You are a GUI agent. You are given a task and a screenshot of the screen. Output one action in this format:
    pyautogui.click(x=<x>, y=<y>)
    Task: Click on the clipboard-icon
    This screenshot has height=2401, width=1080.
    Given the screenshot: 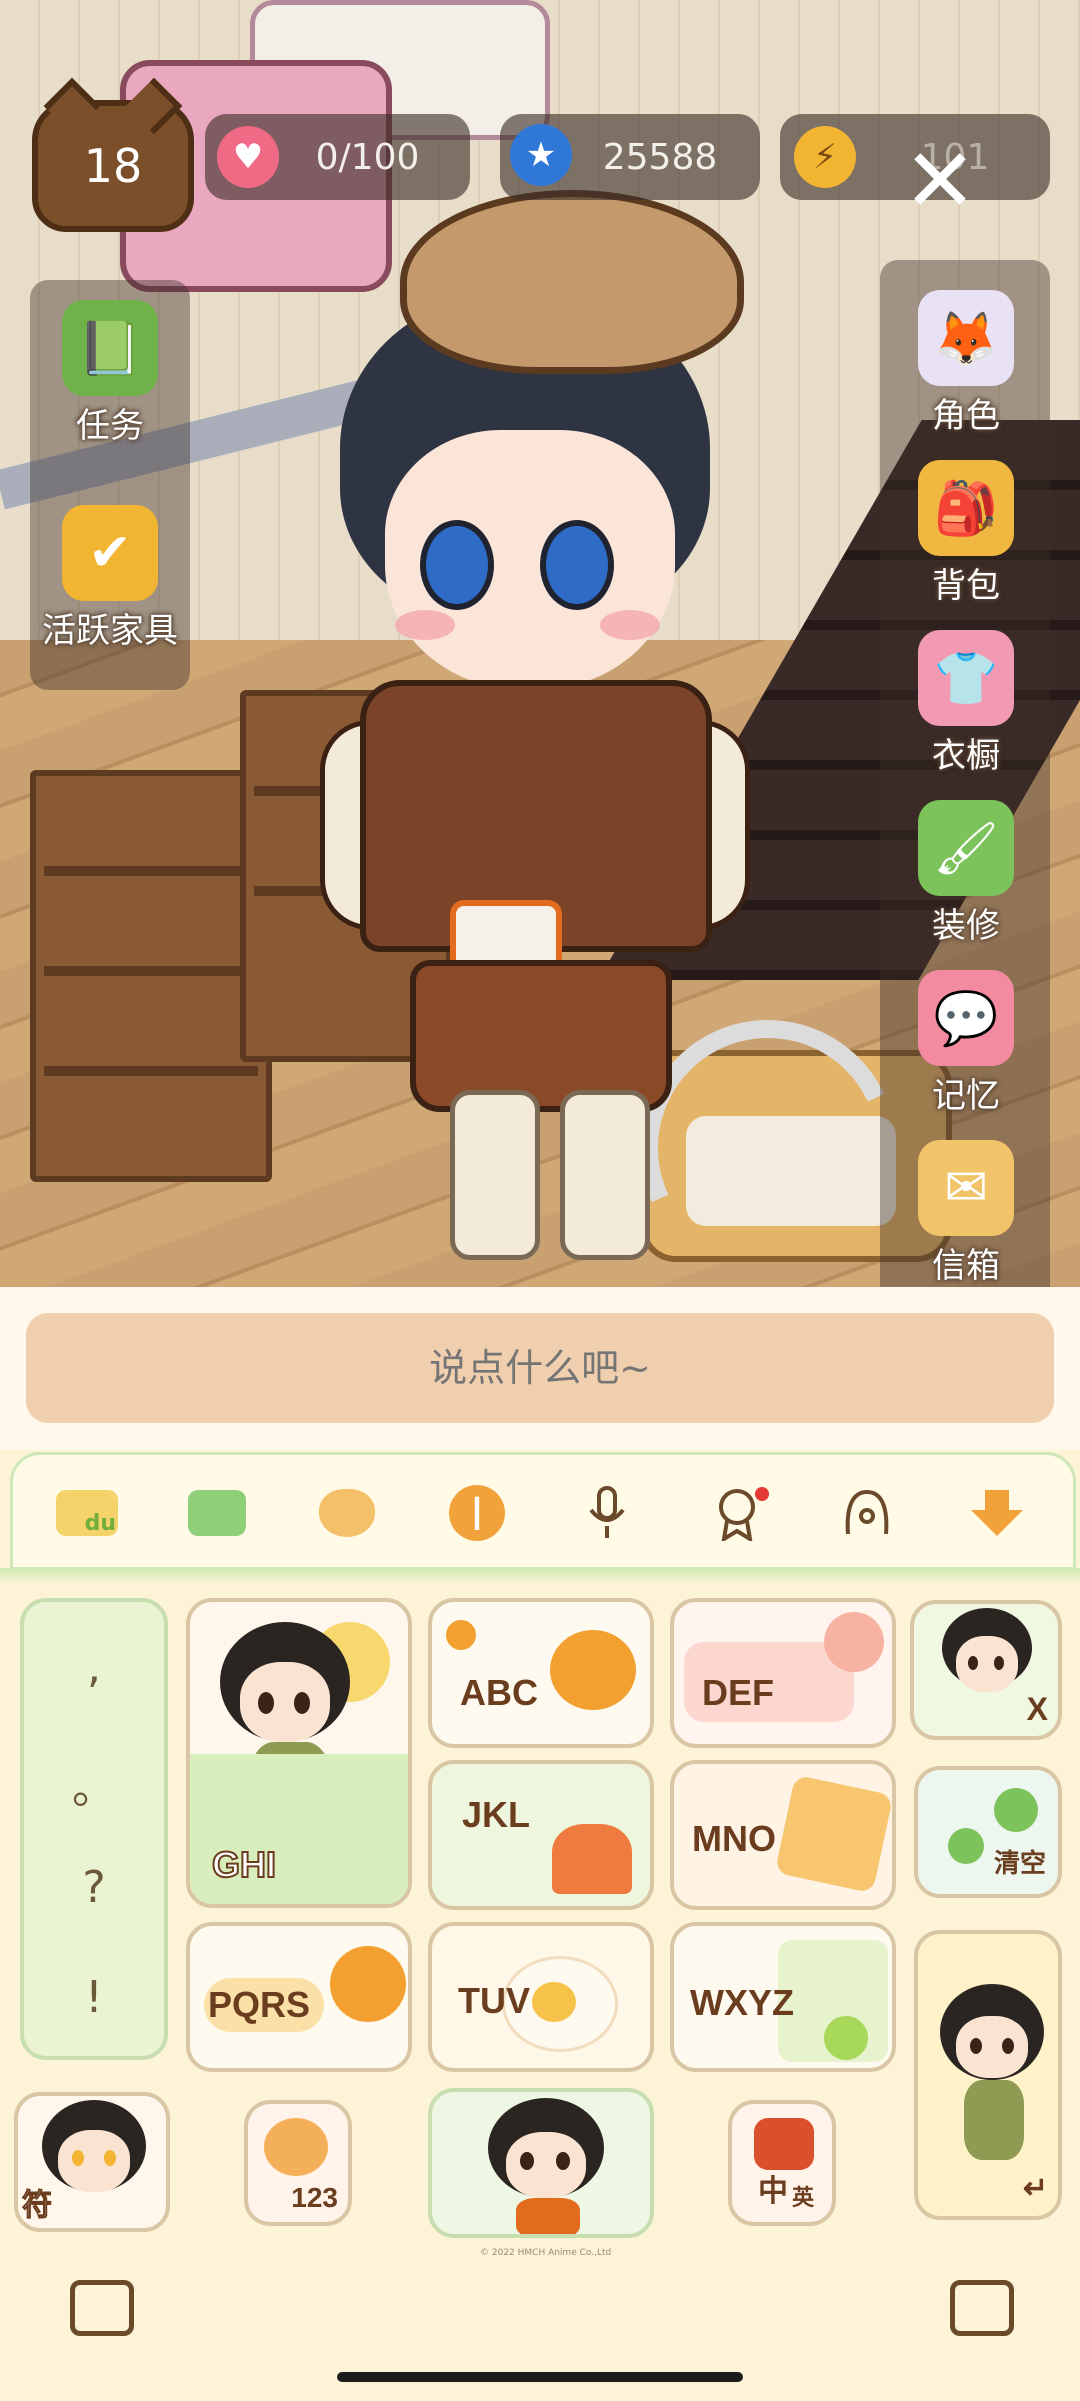 What is the action you would take?
    pyautogui.click(x=982, y=2308)
    